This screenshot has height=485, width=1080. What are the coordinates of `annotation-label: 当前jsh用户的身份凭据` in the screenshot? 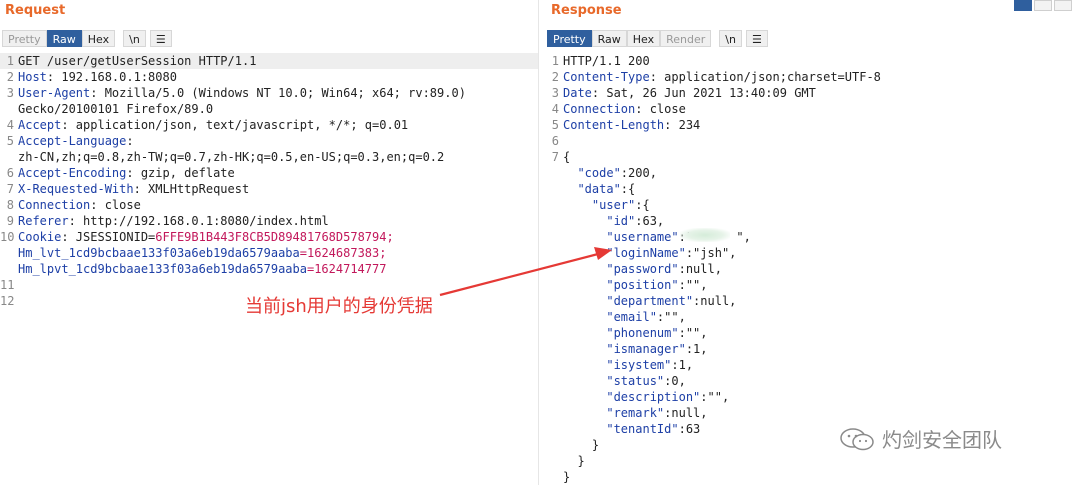 It's located at (339, 306).